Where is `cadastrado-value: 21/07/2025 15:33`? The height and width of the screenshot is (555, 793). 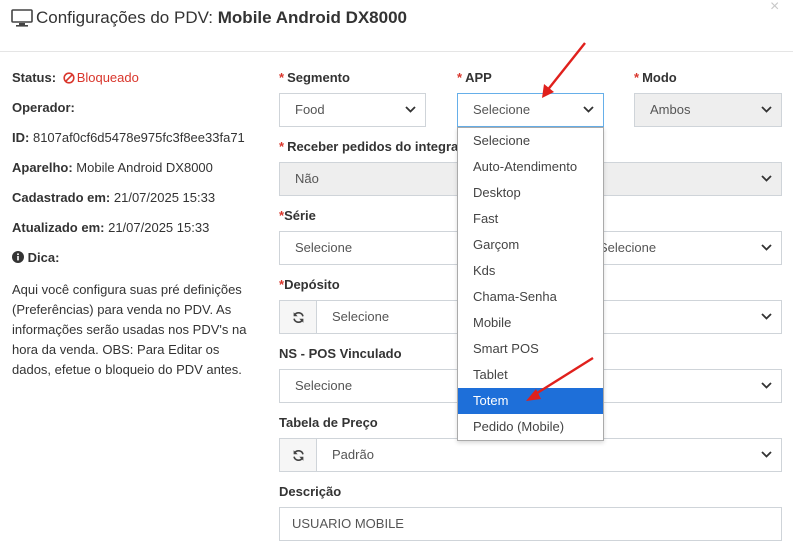 cadastrado-value: 21/07/2025 15:33 is located at coordinates (164, 197).